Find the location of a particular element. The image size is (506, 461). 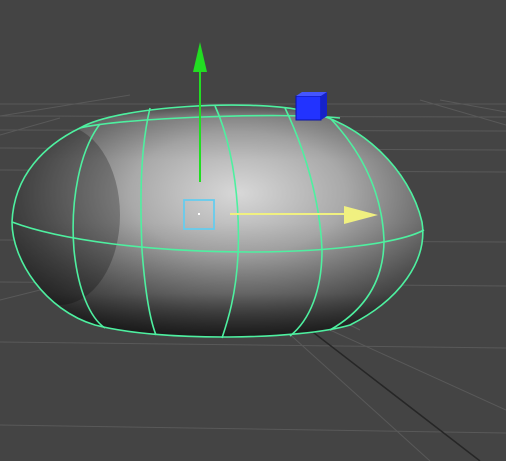

z-handle-icon is located at coordinates (311, 106).